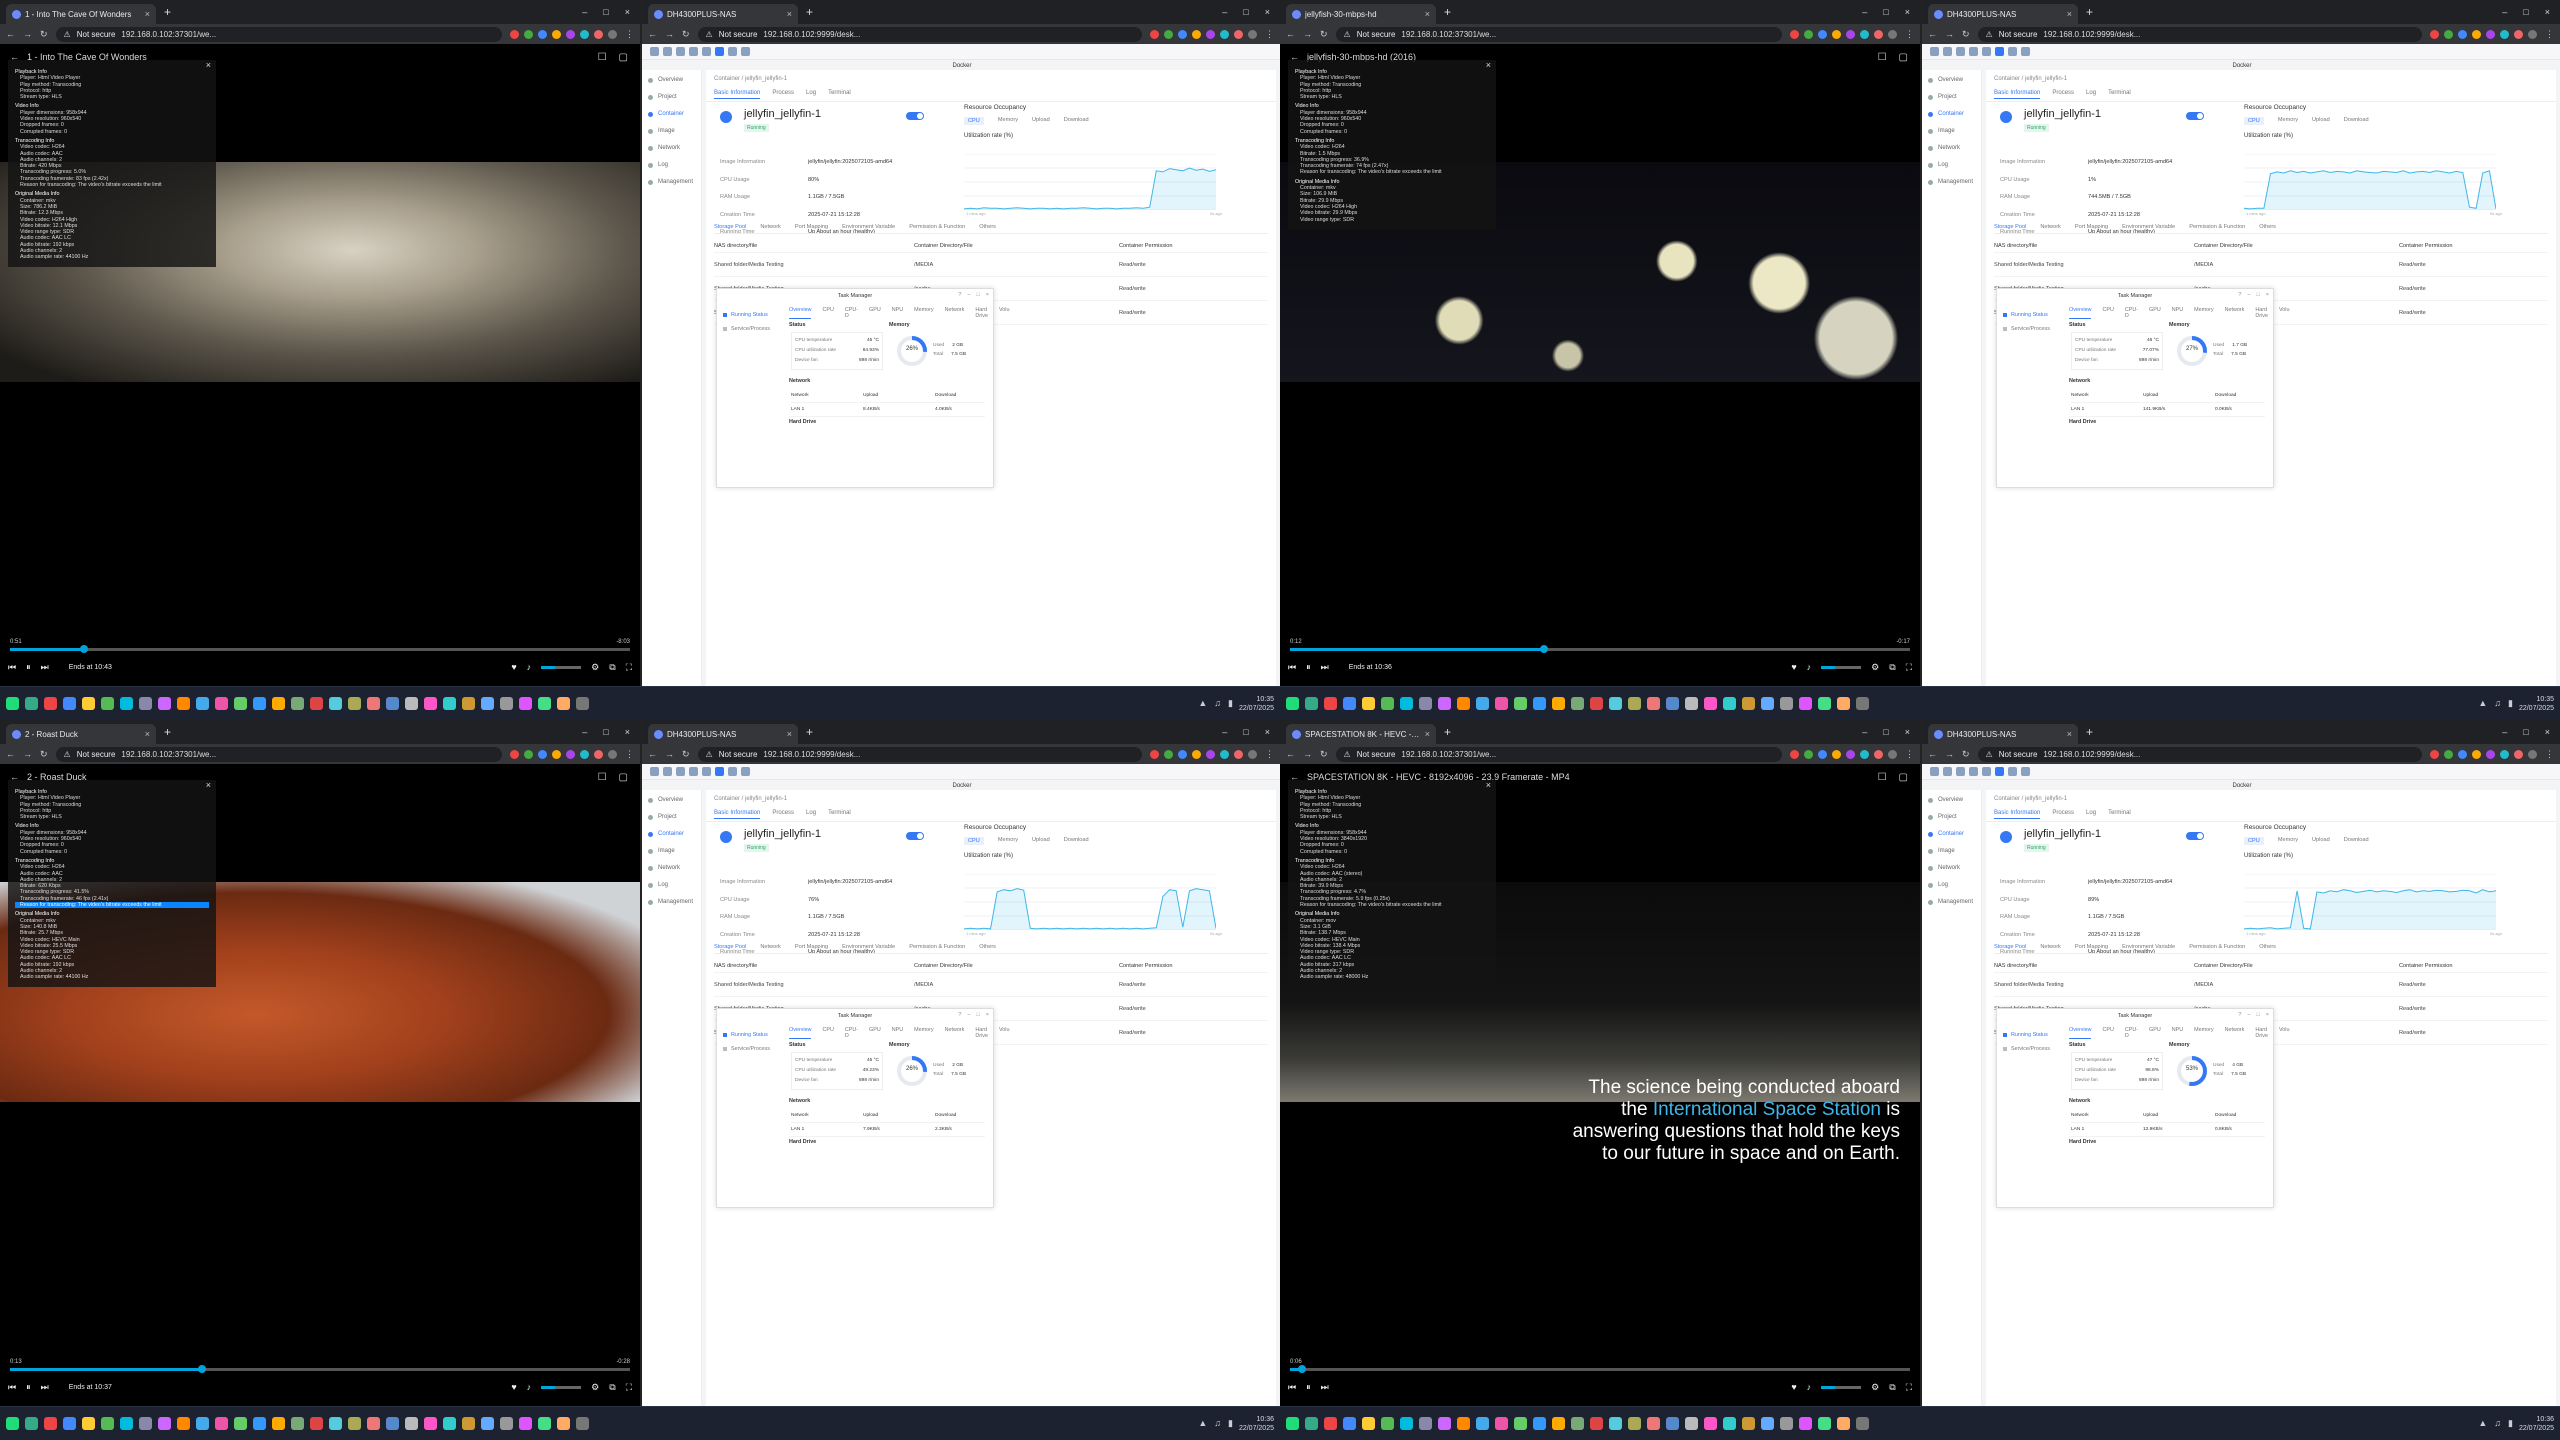  What do you see at coordinates (27, 34) in the screenshot?
I see `forward-icon: →` at bounding box center [27, 34].